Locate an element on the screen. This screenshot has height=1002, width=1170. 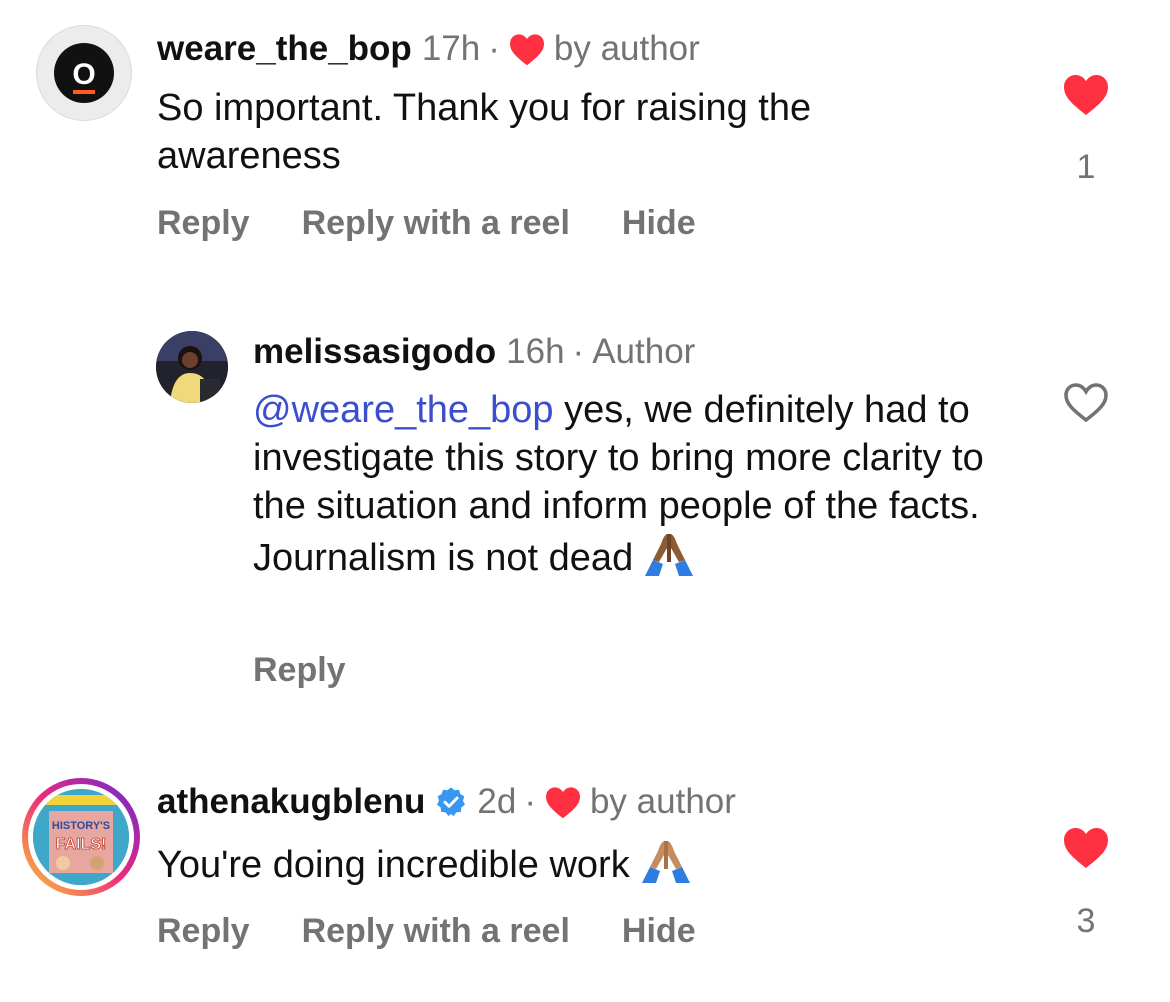
username: weare_the_bop is located at coordinates (284, 49).